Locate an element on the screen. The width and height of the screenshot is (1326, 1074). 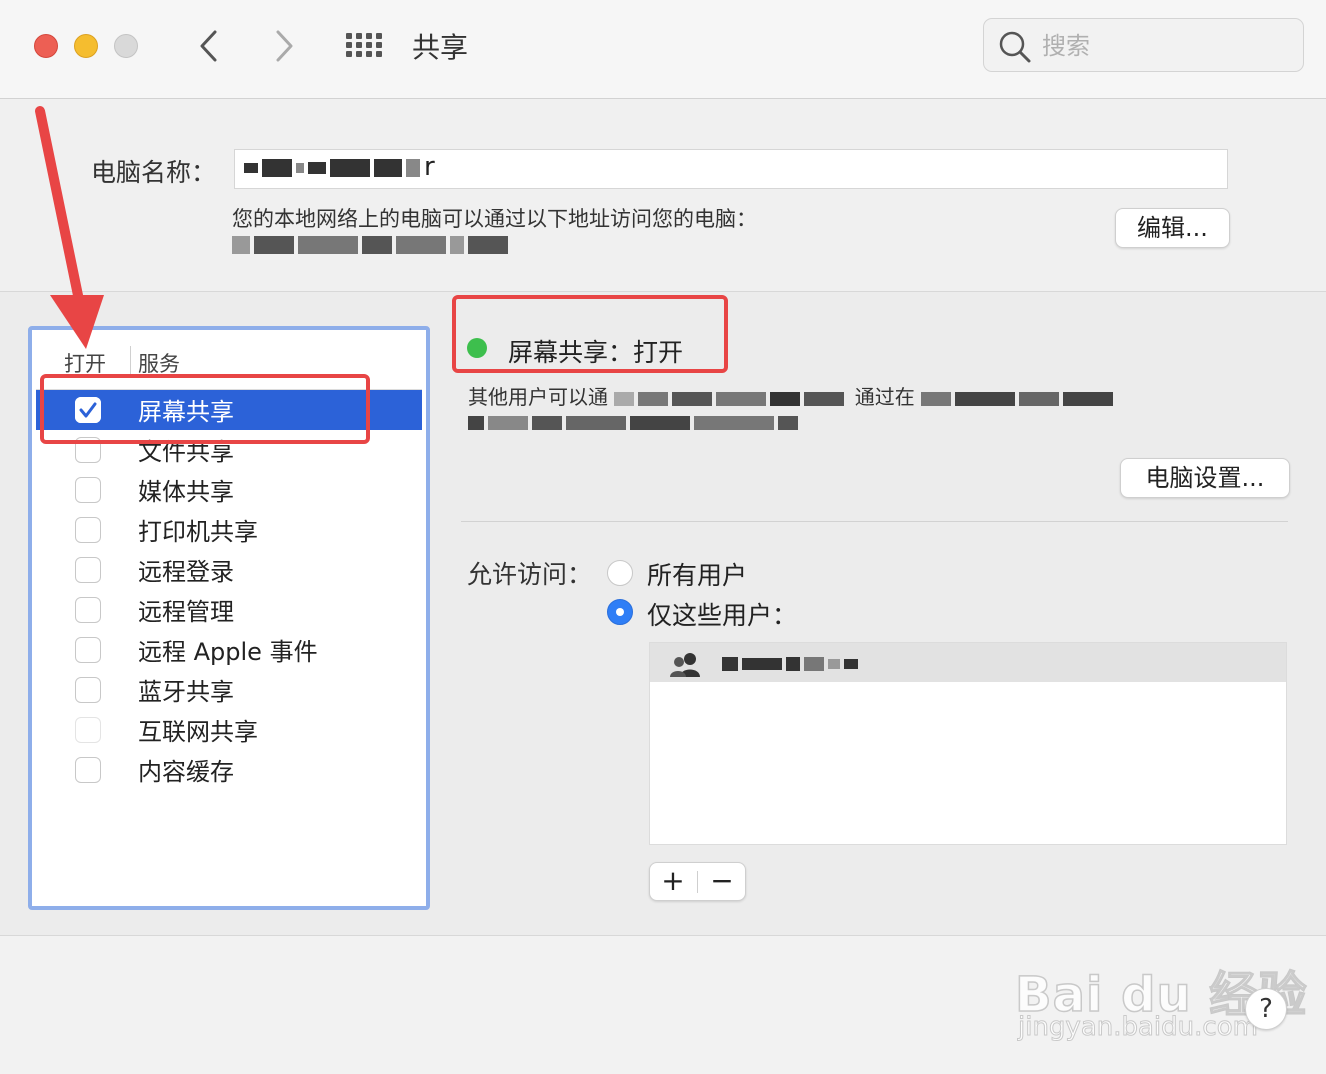
window-title: 共享 is located at coordinates (440, 47).